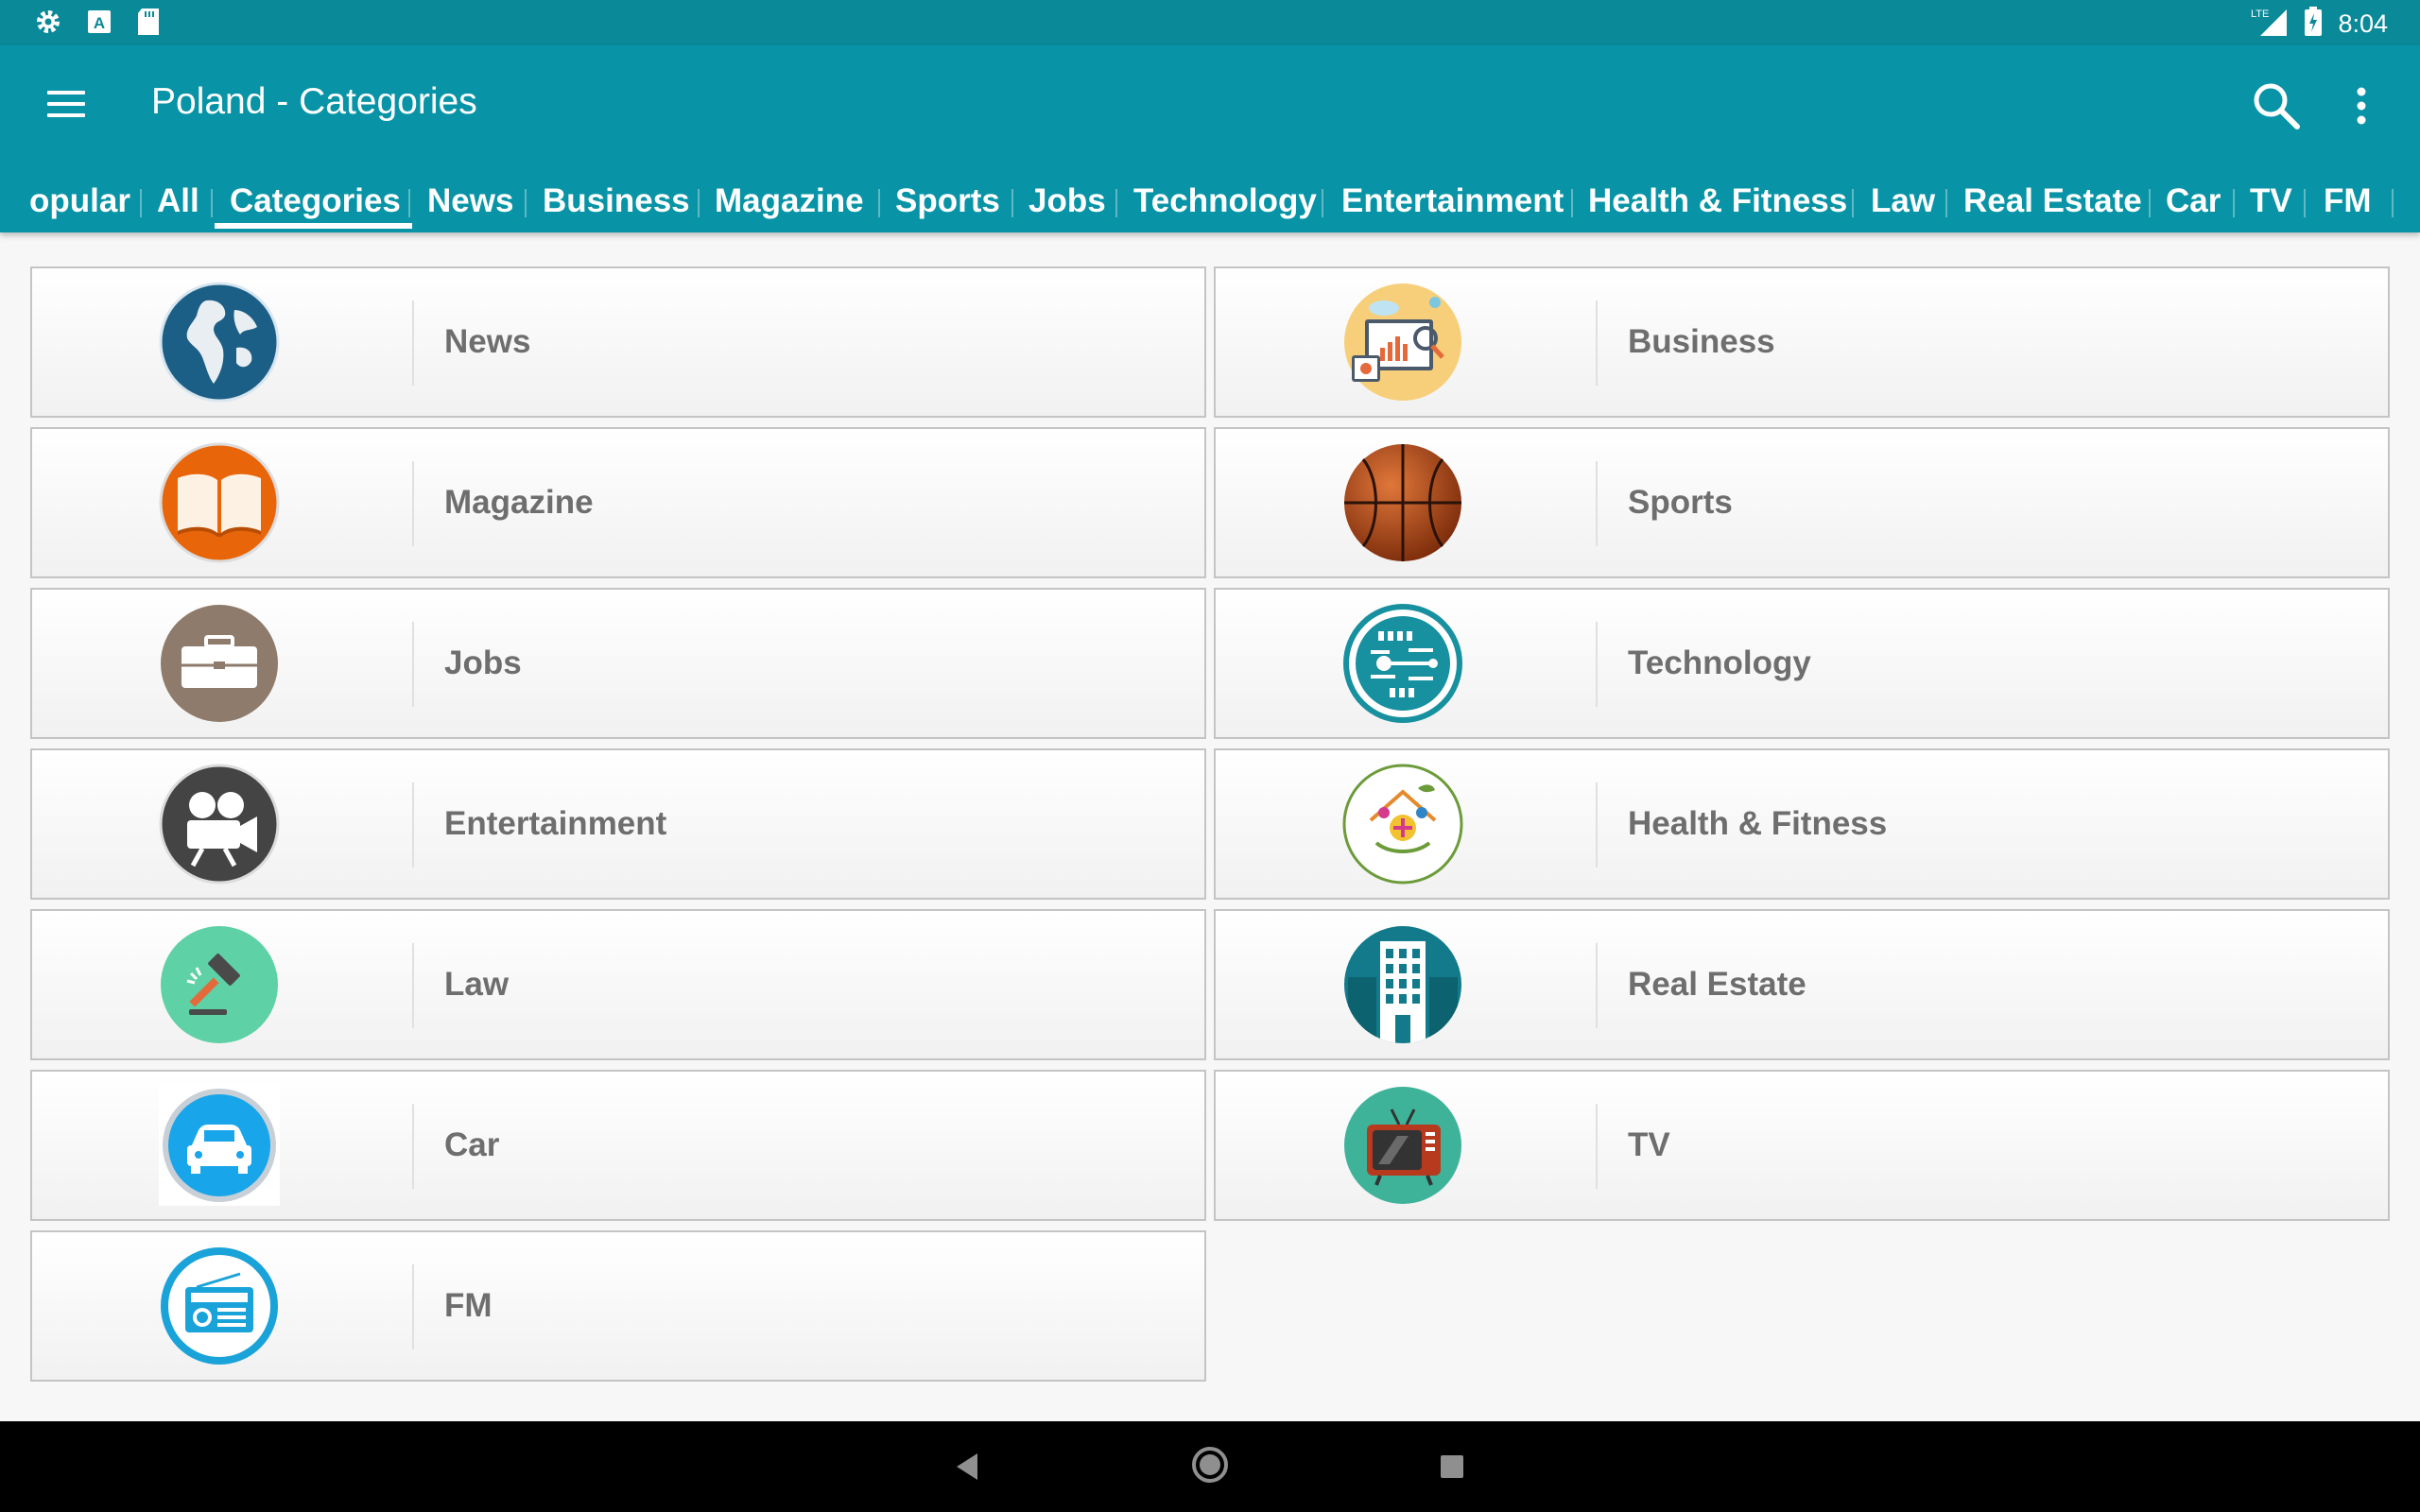 The image size is (2420, 1512). I want to click on home-button, so click(1210, 1465).